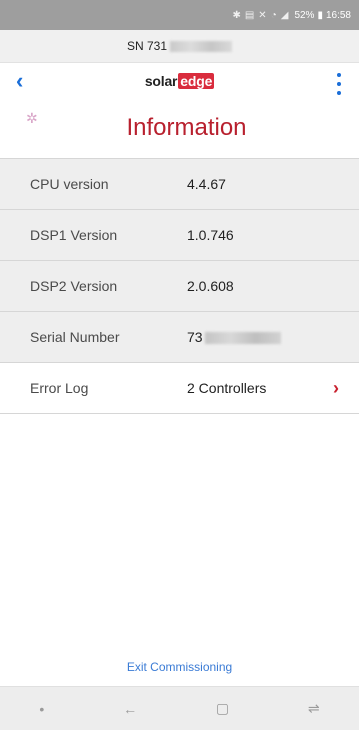 The image size is (359, 730). Describe the element at coordinates (74, 235) in the screenshot. I see `info-label: DSP1 Version` at that location.